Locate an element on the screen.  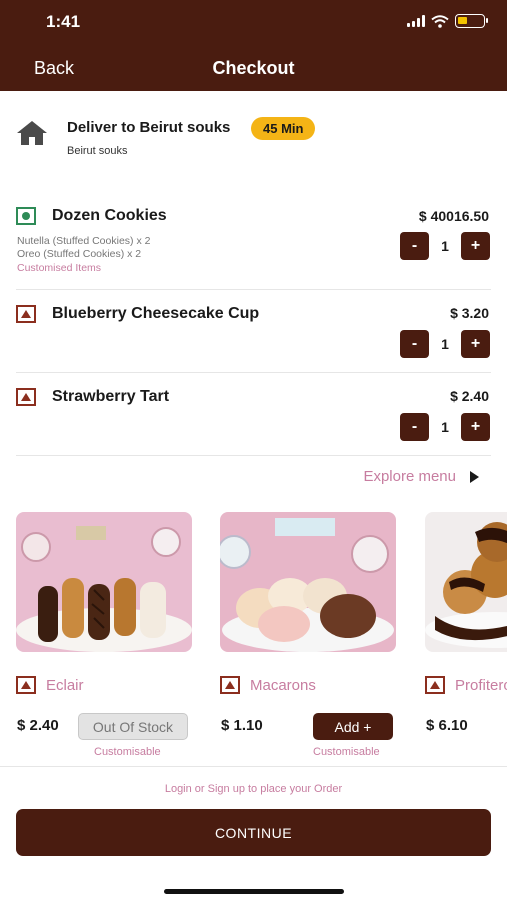
product-name: Eclair is located at coordinates (65, 685).